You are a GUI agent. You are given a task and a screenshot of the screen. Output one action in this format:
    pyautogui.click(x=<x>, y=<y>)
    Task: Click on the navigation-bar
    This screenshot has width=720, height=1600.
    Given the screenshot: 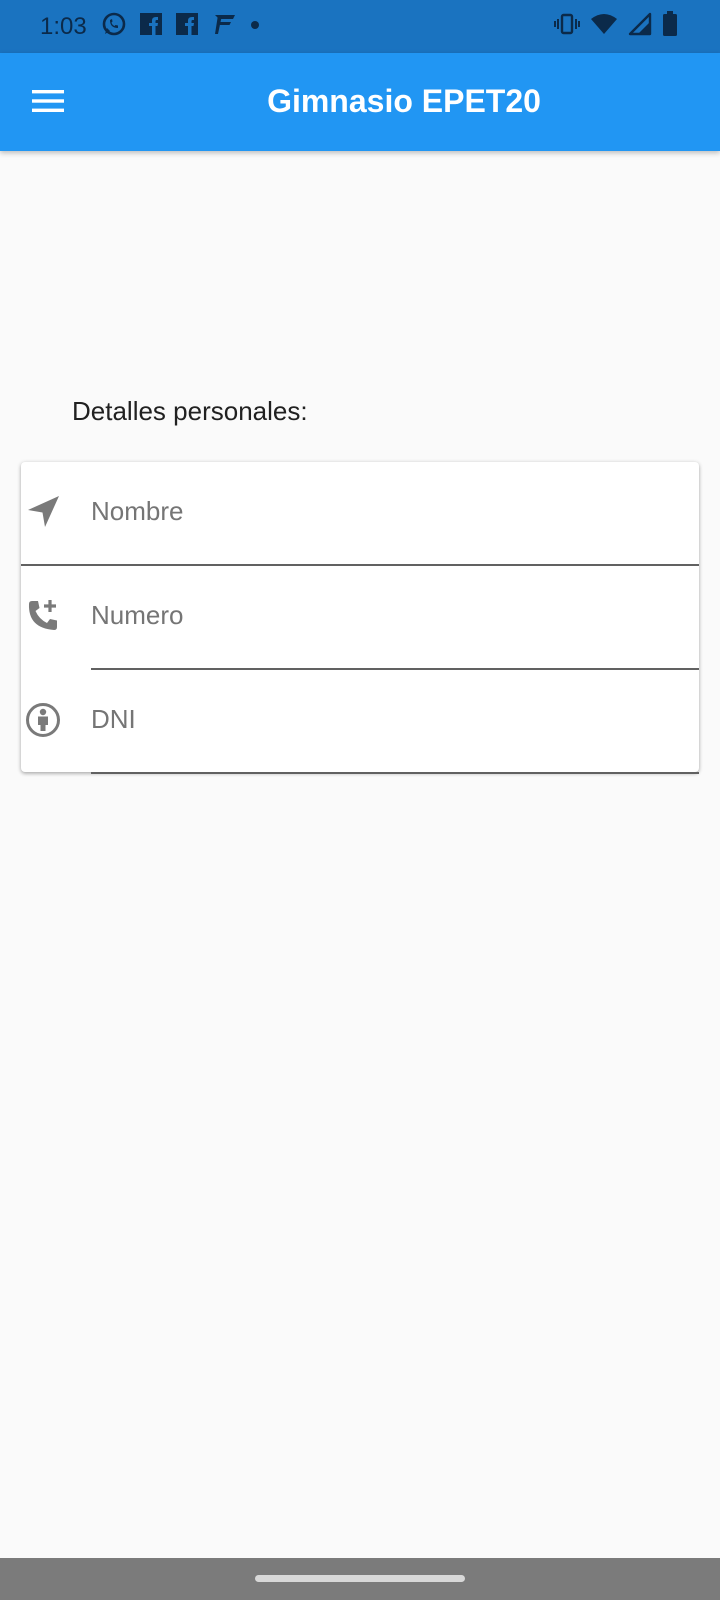 What is the action you would take?
    pyautogui.click(x=360, y=1579)
    